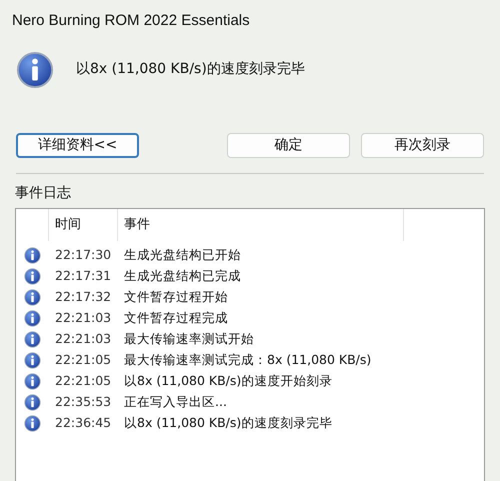  I want to click on event-cell-text: 生成光盘结构已完成, so click(182, 275).